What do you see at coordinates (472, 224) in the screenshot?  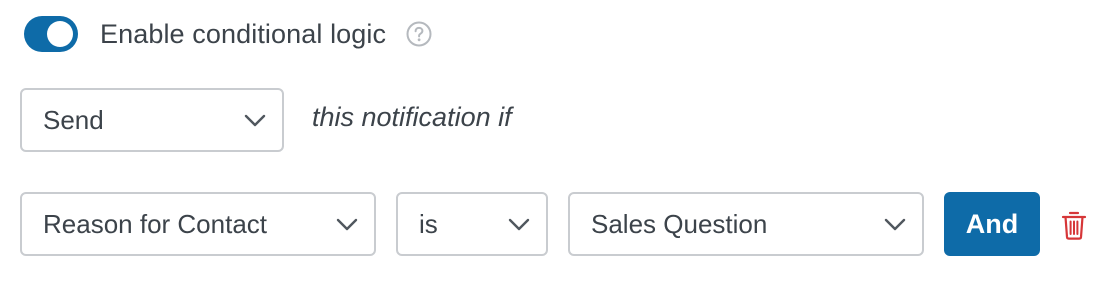 I see `rule-operator-select: is` at bounding box center [472, 224].